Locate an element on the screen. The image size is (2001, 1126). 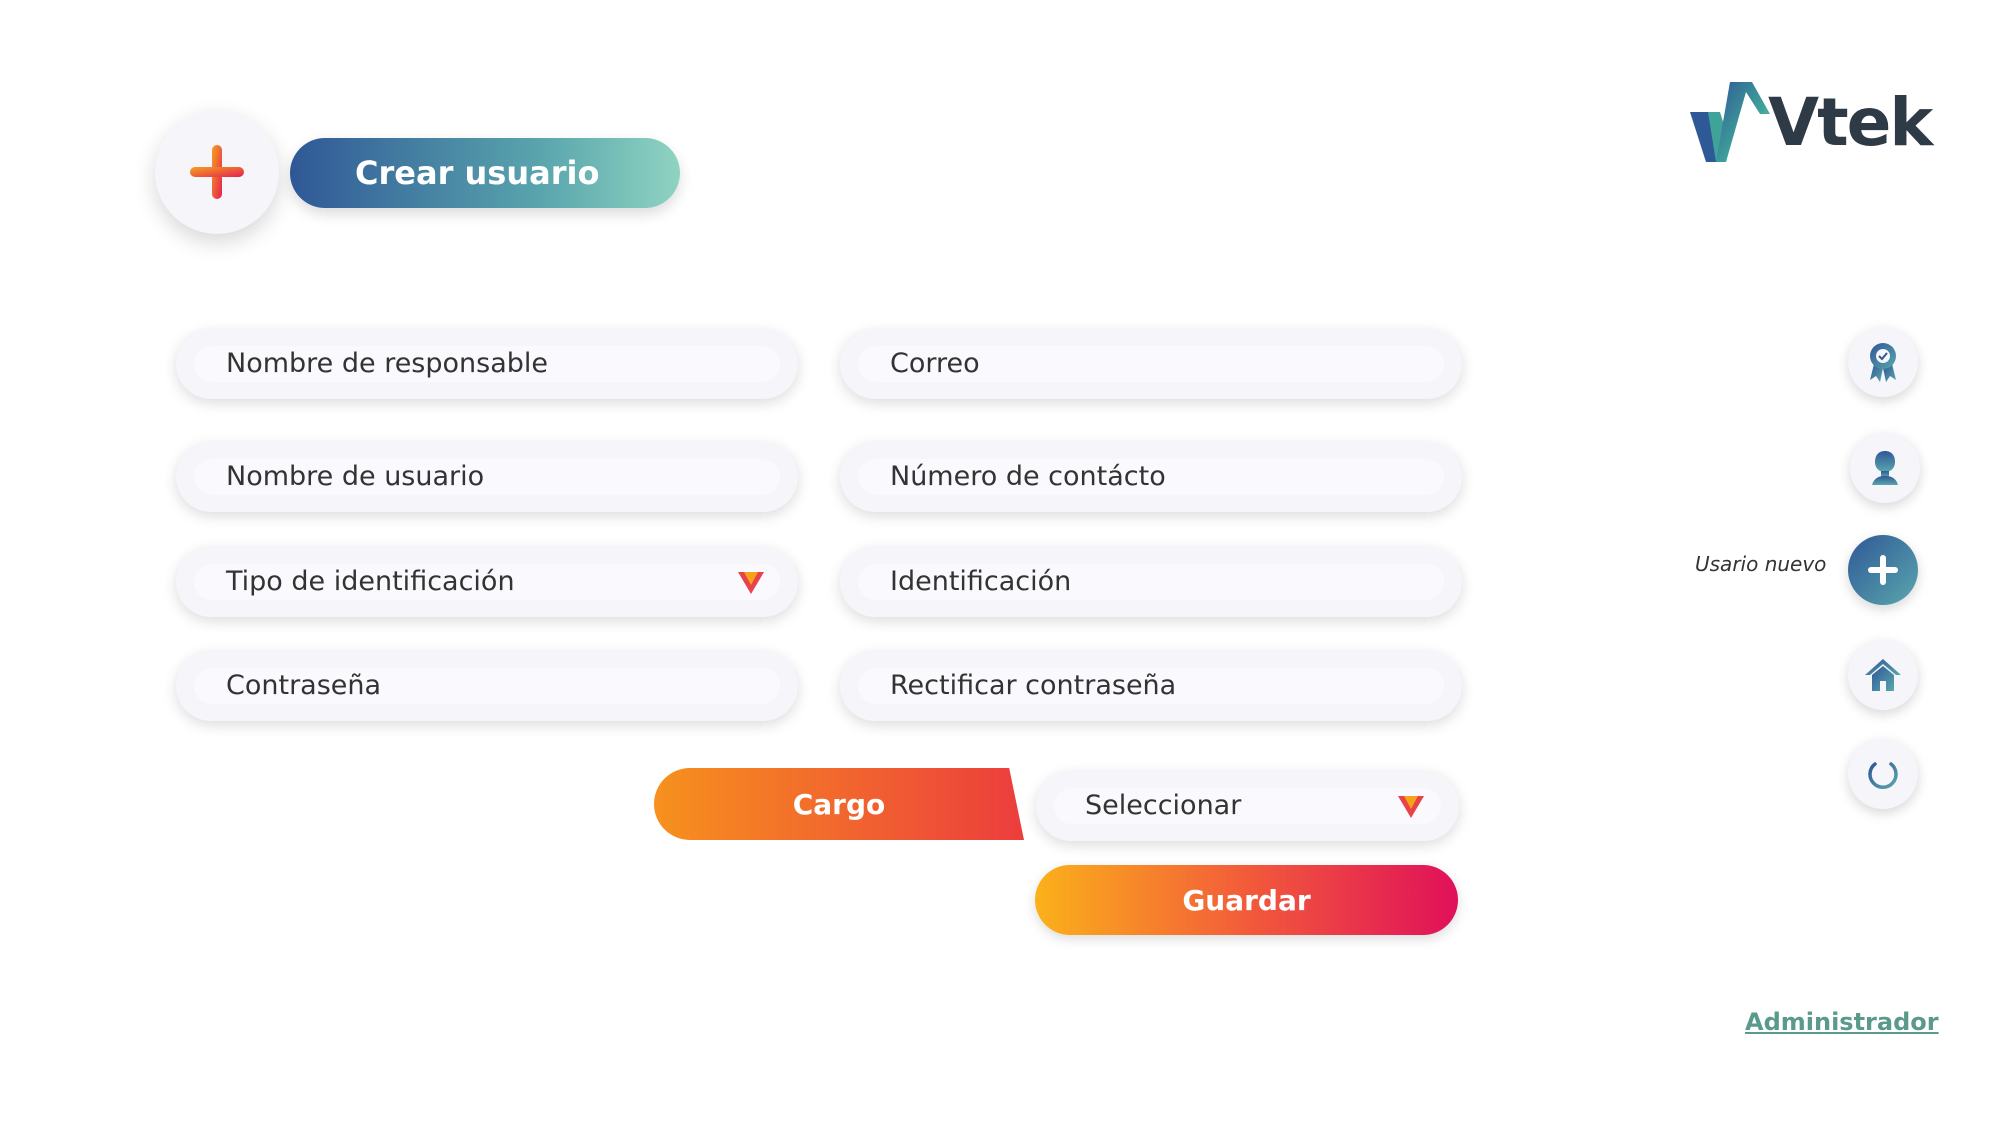
save-button: Guardar is located at coordinates (1246, 900).